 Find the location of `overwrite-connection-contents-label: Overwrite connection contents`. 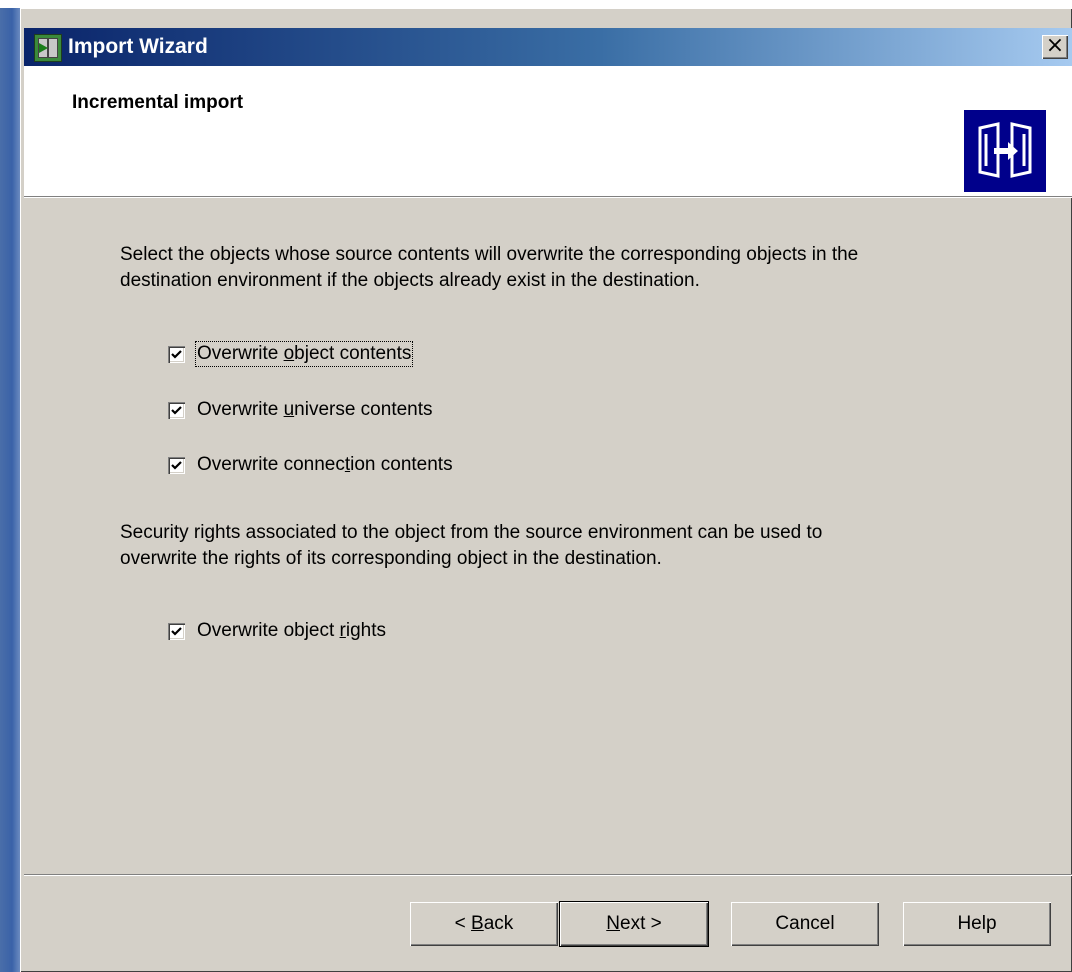

overwrite-connection-contents-label: Overwrite connection contents is located at coordinates (325, 465).